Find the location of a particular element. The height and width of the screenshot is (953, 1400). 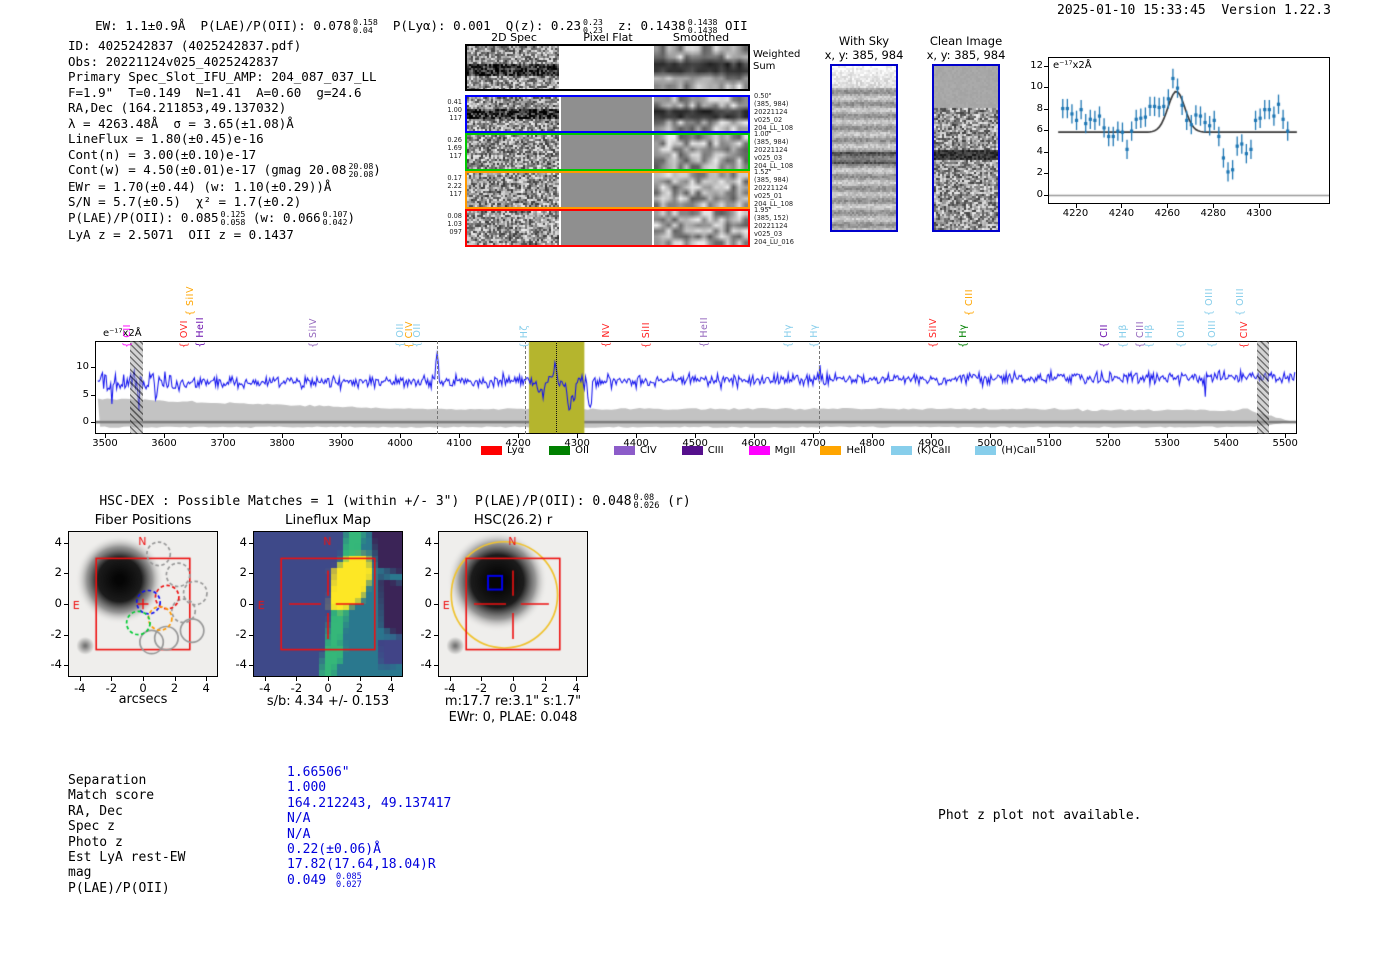

match-table-label: Match score is located at coordinates (111, 796).